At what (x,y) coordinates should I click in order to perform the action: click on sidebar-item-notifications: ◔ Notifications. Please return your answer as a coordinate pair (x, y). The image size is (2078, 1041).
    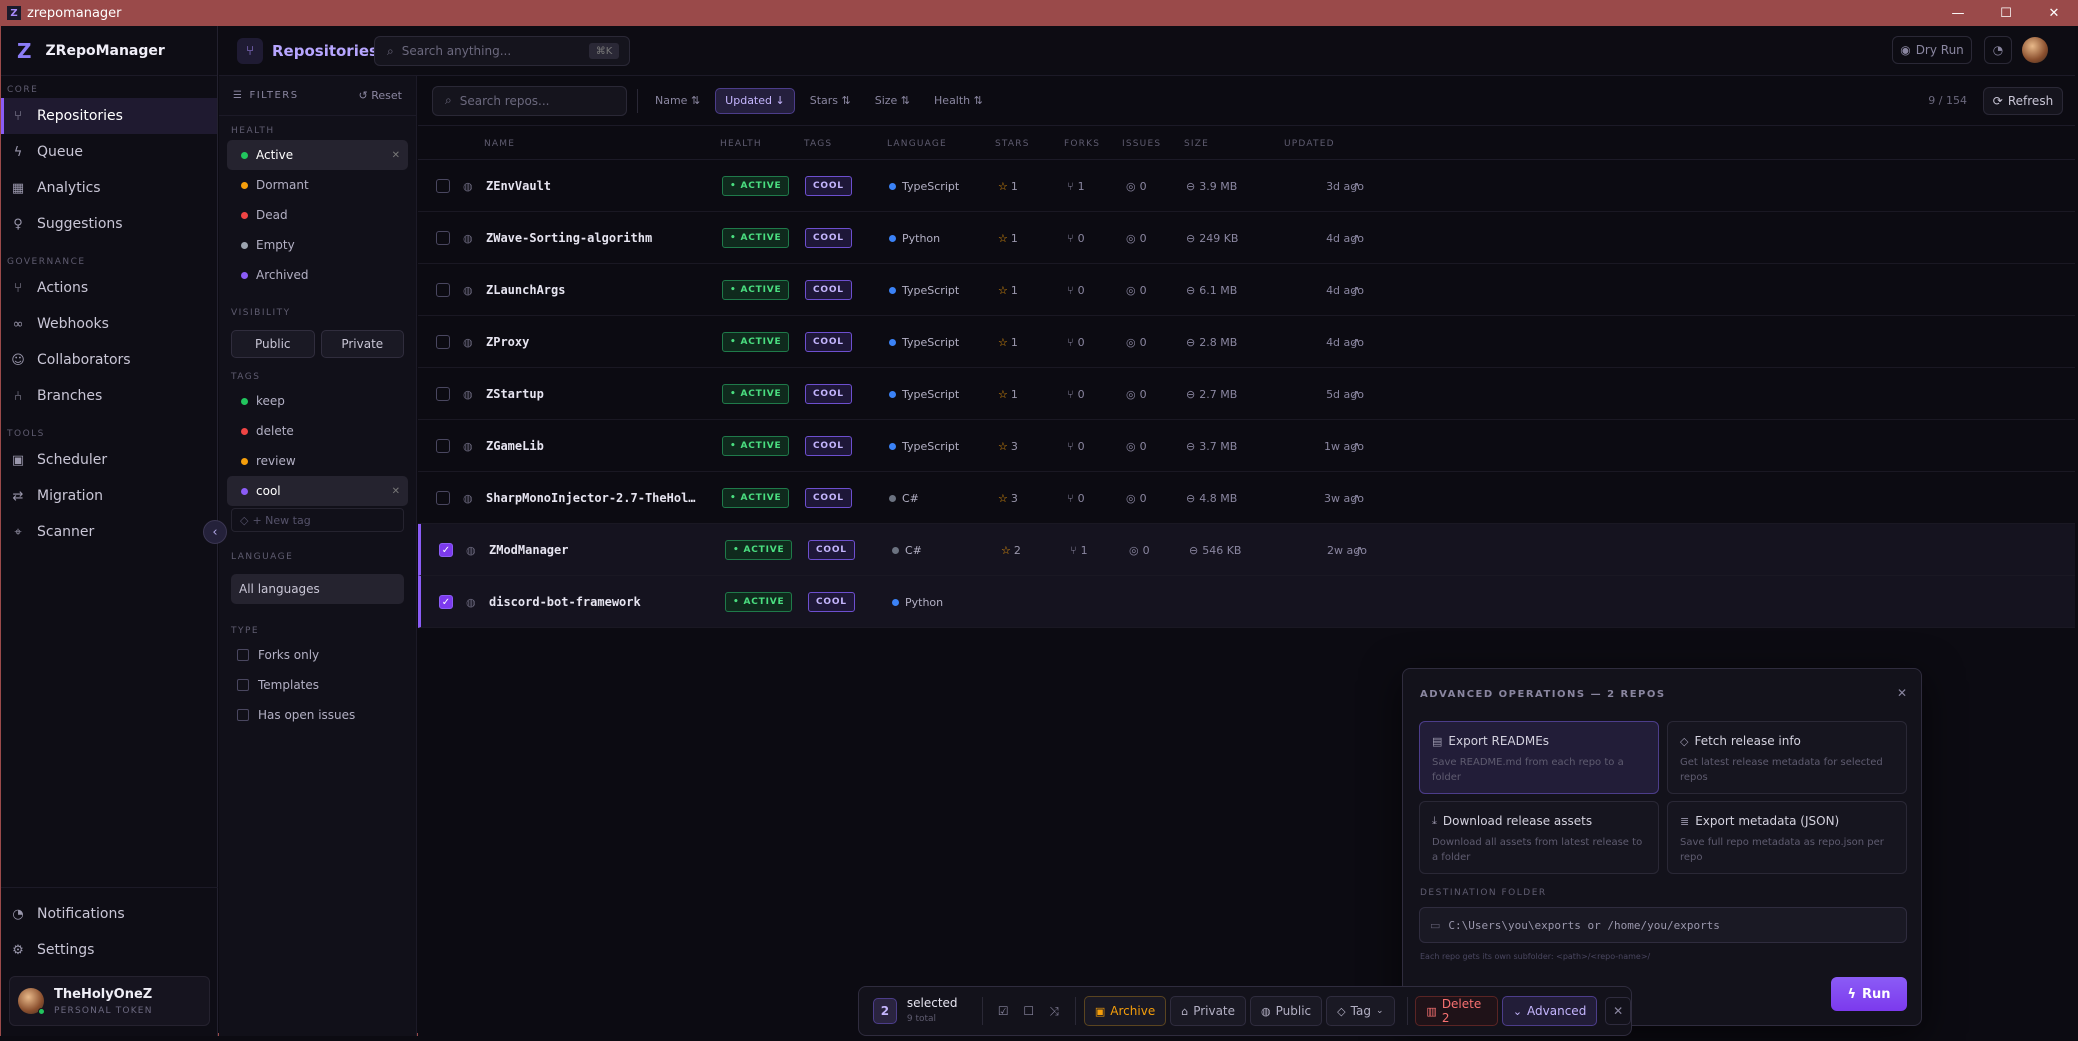
    Looking at the image, I should click on (109, 914).